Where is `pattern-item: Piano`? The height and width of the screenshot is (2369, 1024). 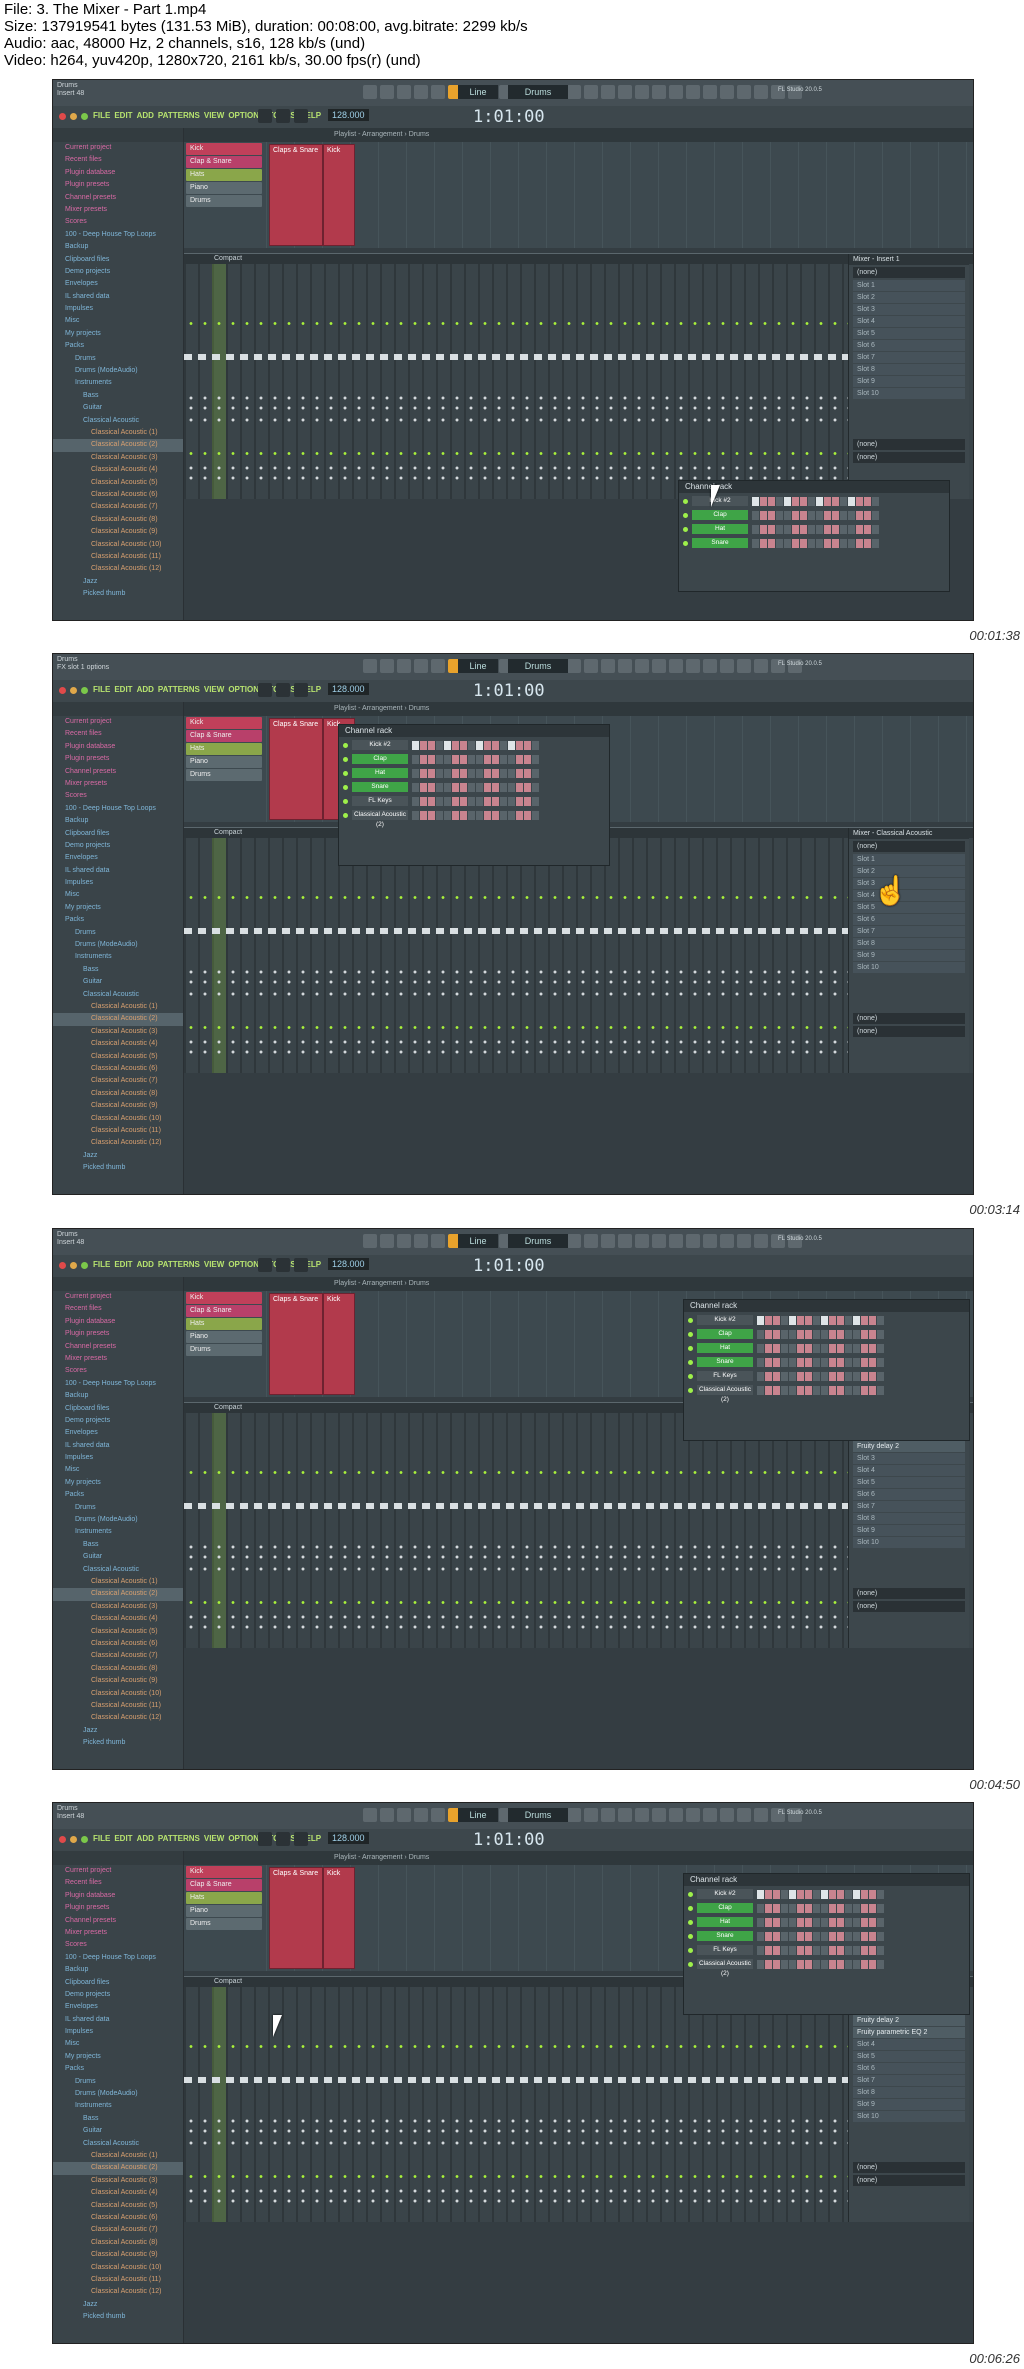
pattern-item: Piano is located at coordinates (224, 1911).